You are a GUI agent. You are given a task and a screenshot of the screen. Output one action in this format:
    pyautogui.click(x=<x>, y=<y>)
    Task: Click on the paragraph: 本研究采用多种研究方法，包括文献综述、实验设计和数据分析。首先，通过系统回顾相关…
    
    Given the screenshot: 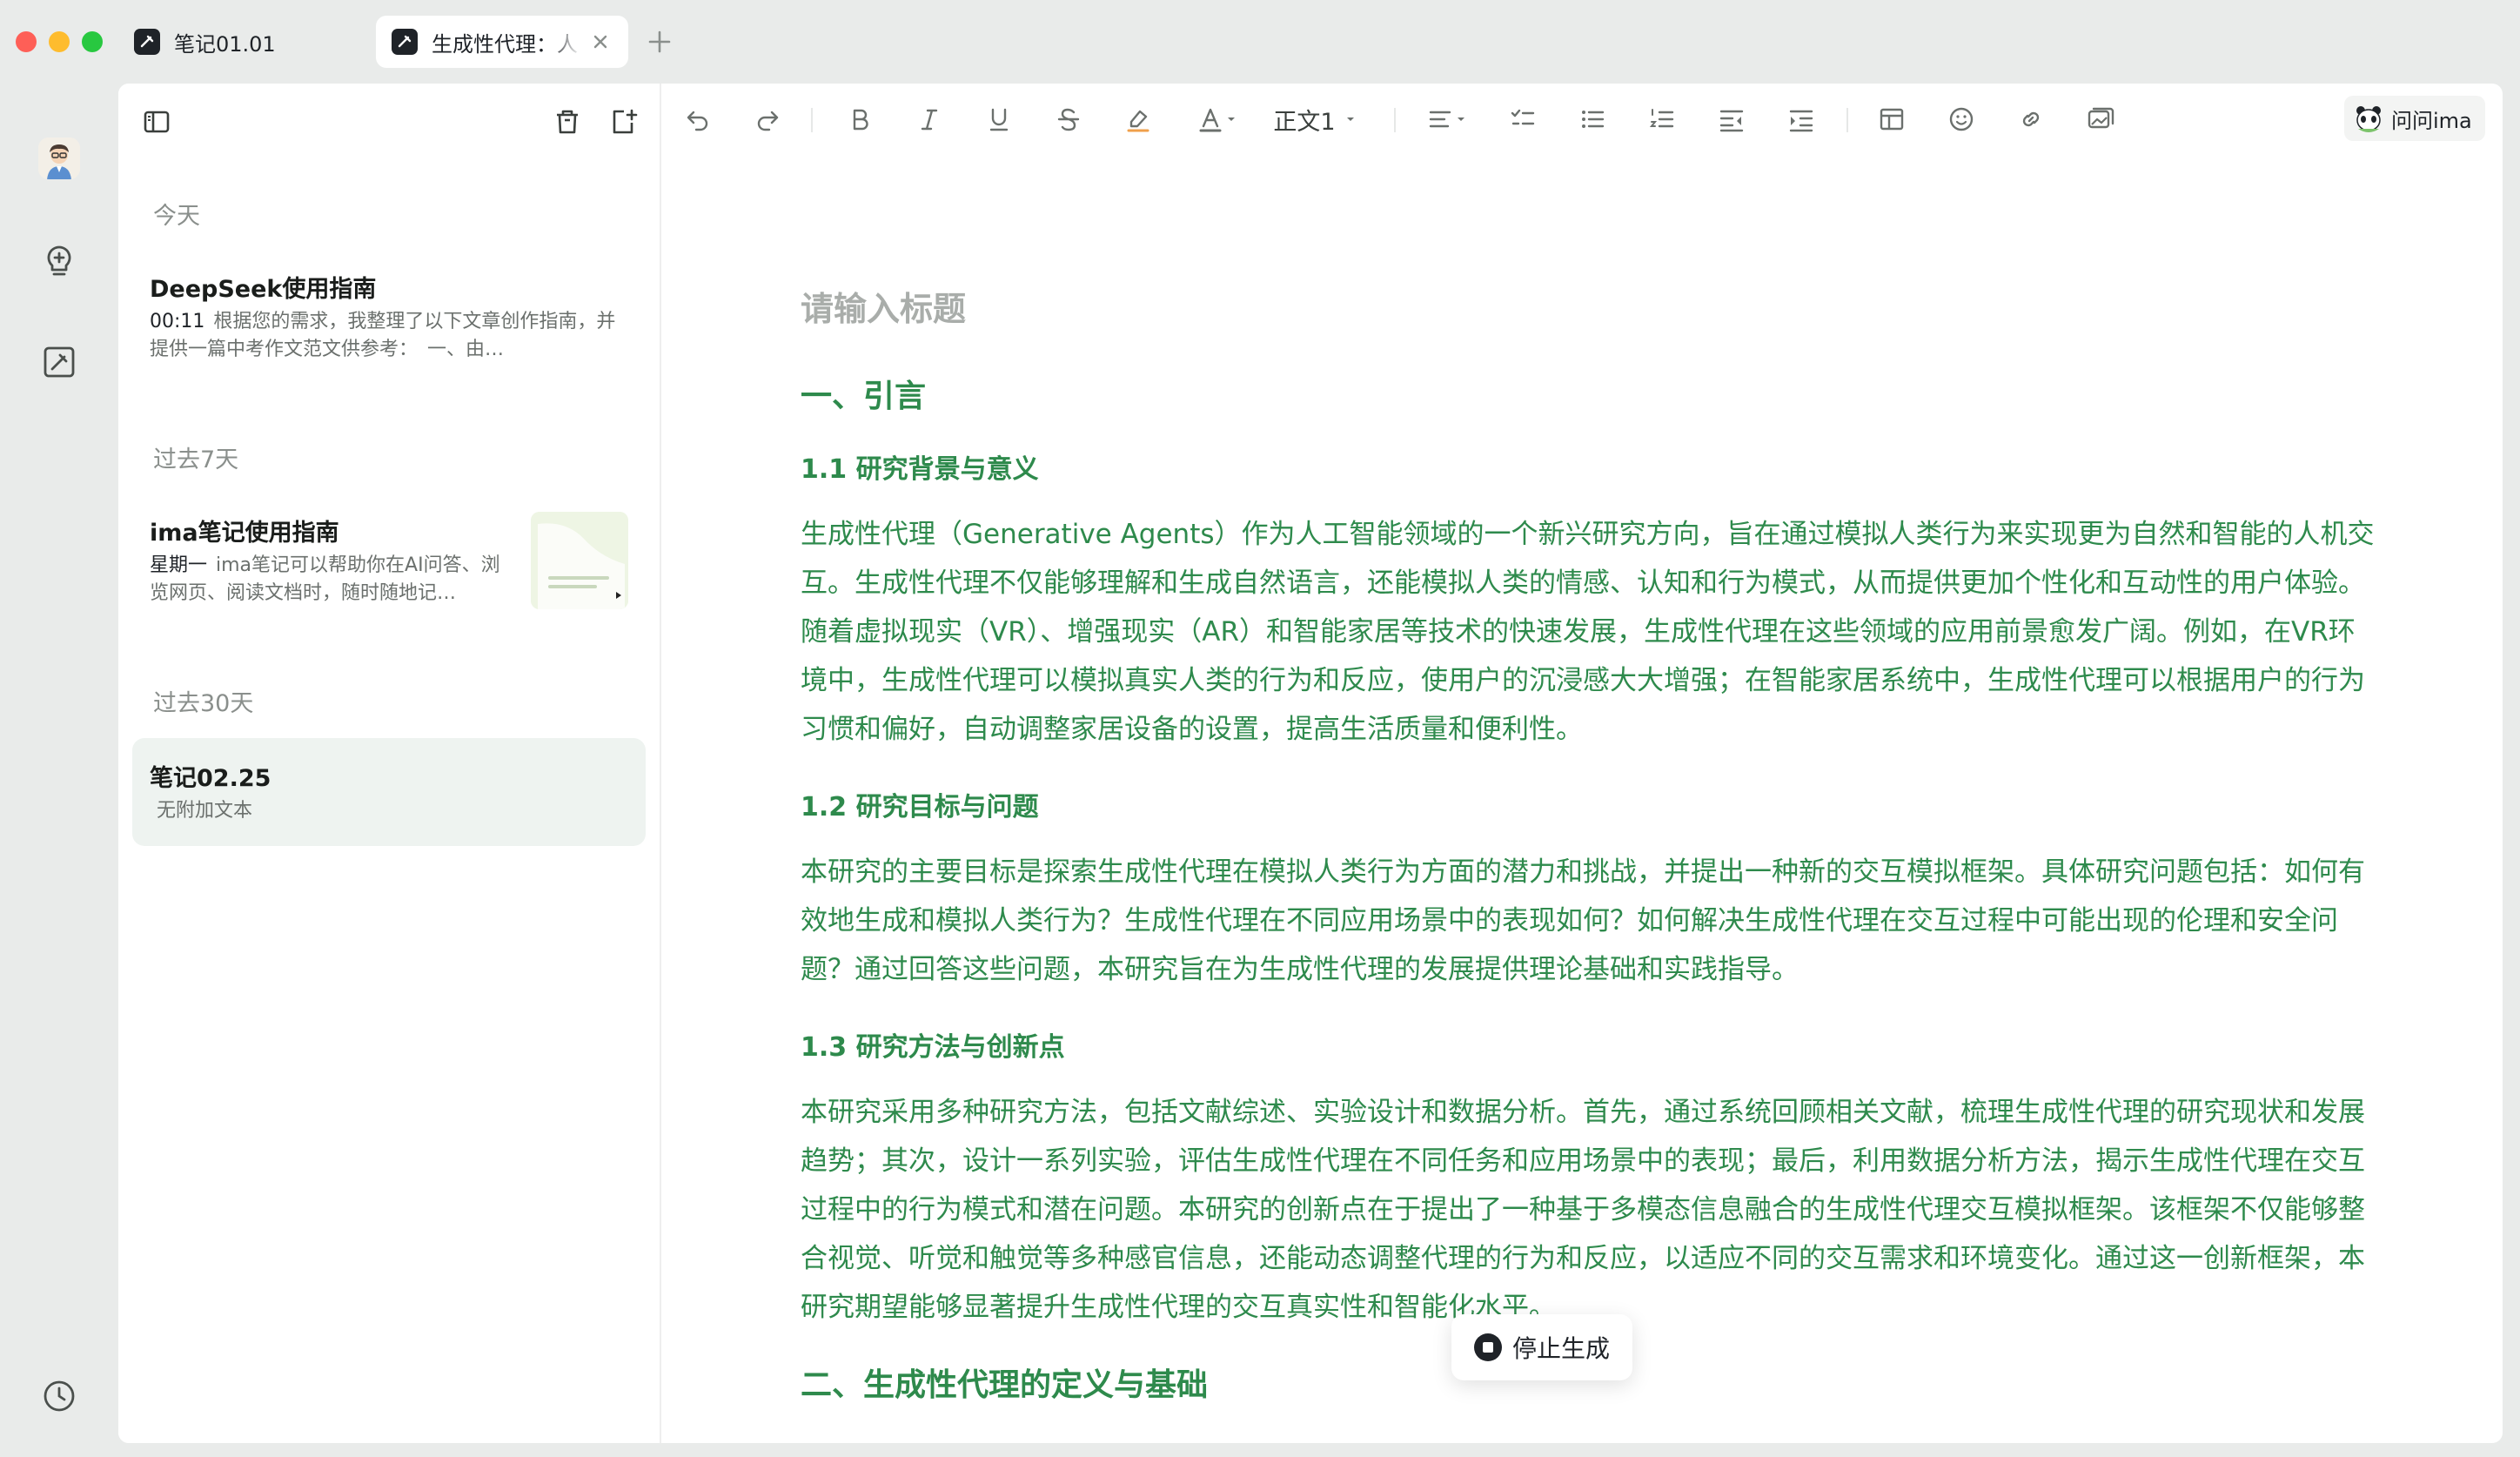 What is the action you would take?
    pyautogui.click(x=1588, y=1210)
    